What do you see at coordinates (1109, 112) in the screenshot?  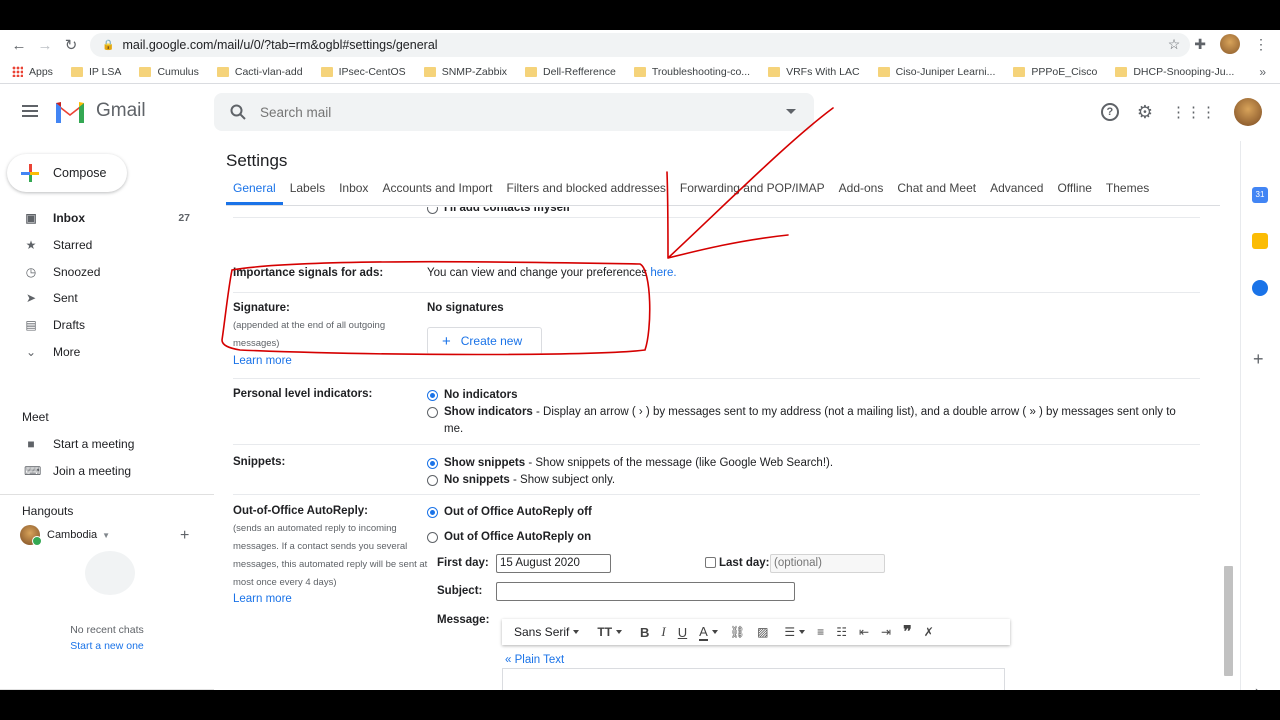 I see `help-icon: ?` at bounding box center [1109, 112].